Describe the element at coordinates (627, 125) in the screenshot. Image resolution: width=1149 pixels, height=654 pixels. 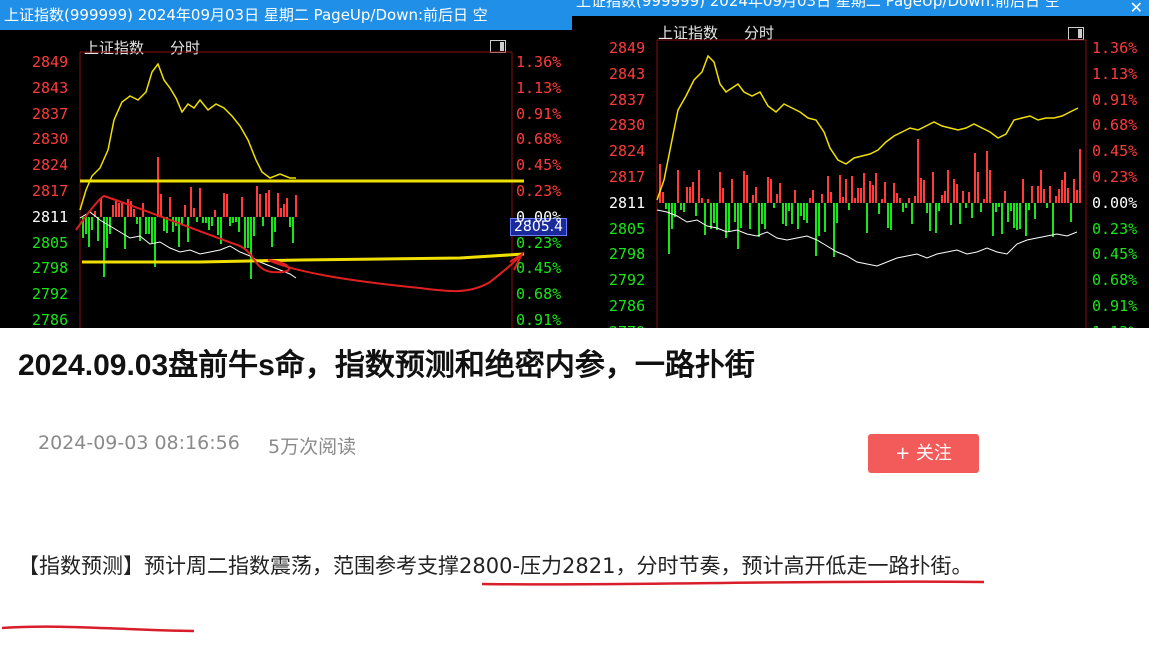
I see `price-axis-label: 2830` at that location.